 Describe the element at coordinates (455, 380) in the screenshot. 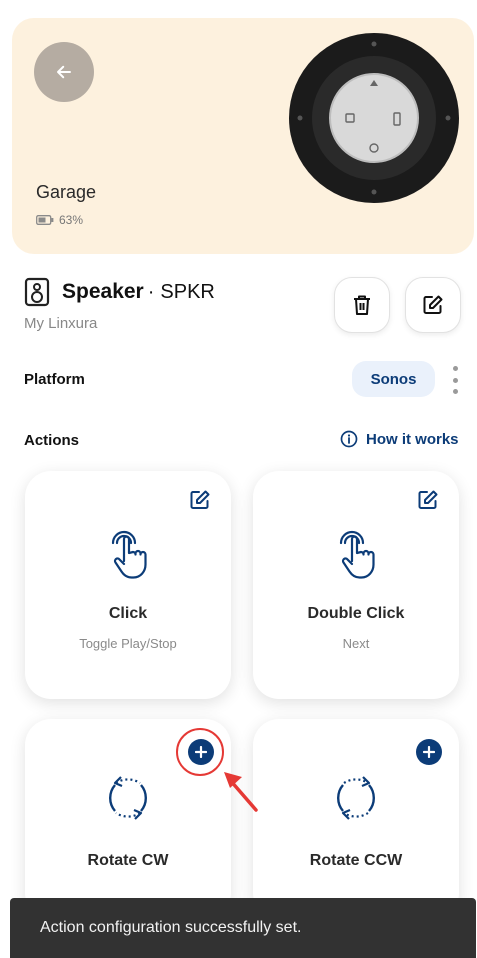

I see `more-options-icon` at that location.